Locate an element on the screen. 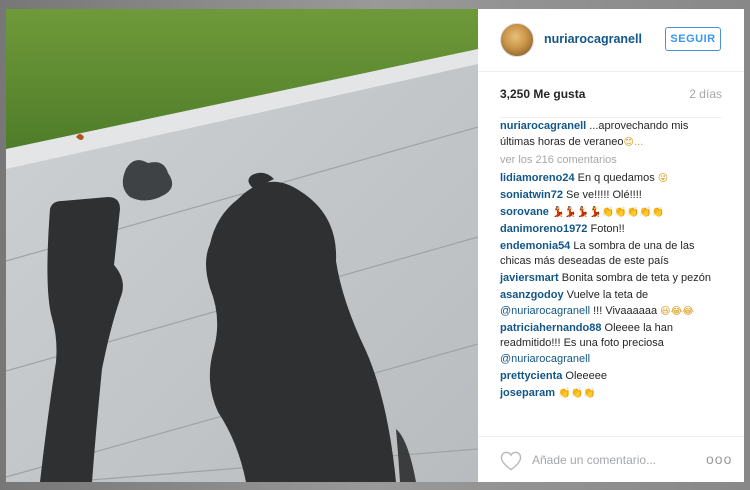 This screenshot has width=750, height=490. comment-item: soniatwin72 Se ve!!!!! Olé!!!! is located at coordinates (613, 196).